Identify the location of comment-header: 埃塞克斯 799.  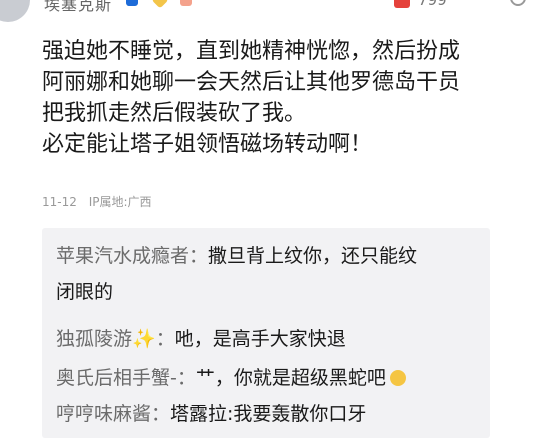
(270, 7).